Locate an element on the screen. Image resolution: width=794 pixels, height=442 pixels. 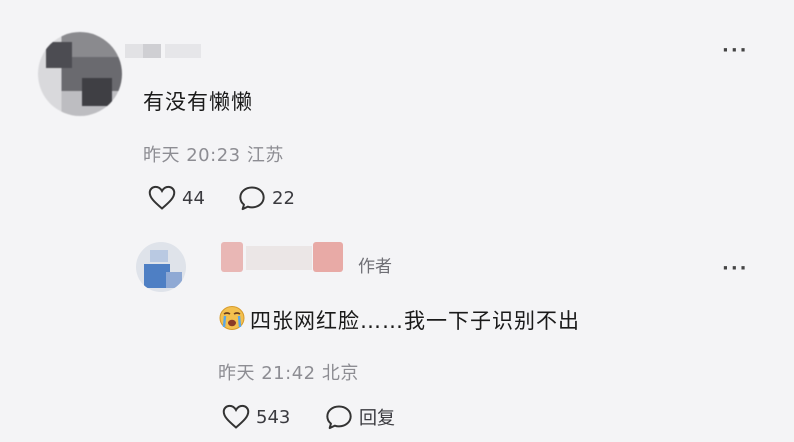
comment-location: 江苏 is located at coordinates (265, 155).